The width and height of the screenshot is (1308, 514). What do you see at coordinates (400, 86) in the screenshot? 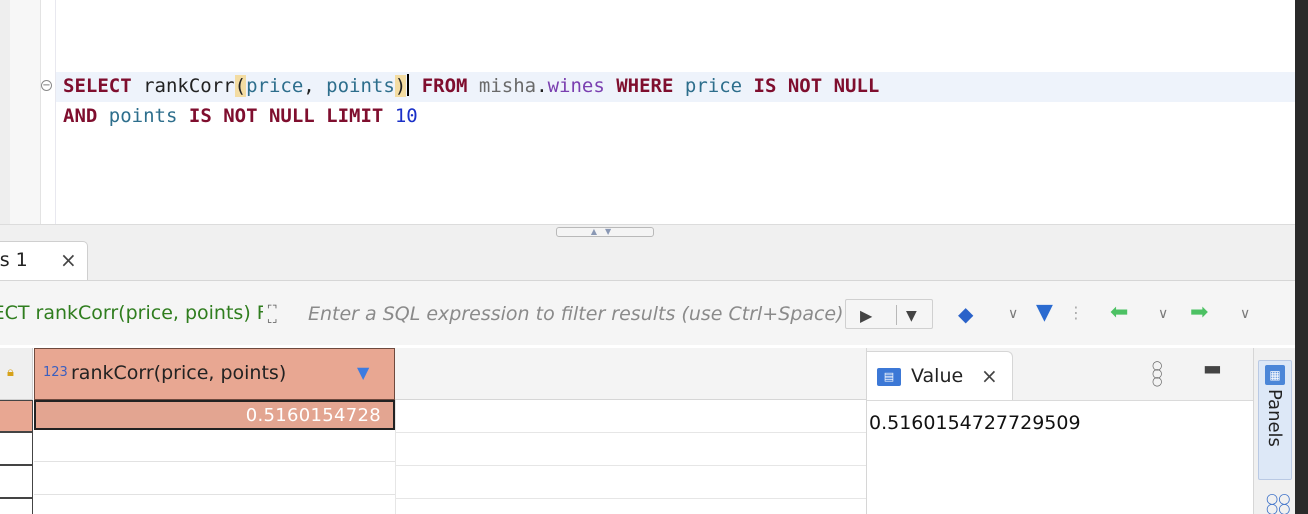
I see `bracket-close: )` at bounding box center [400, 86].